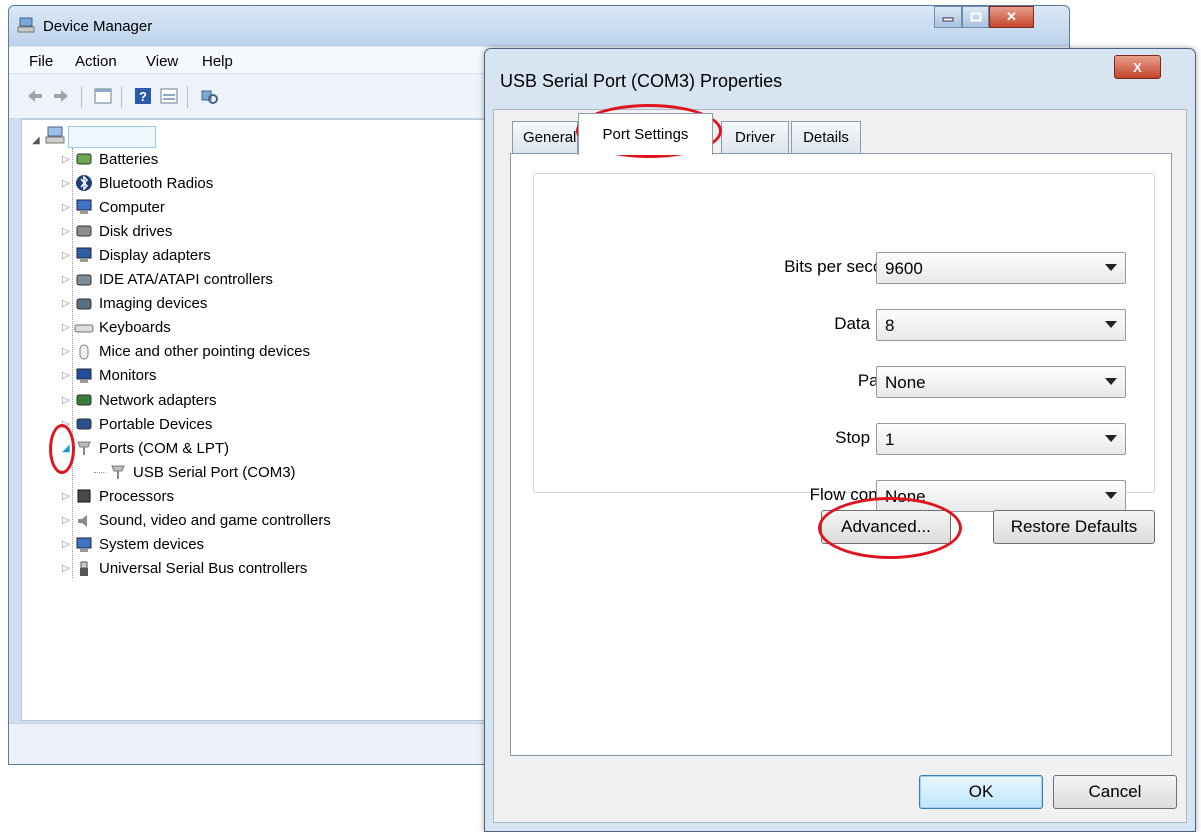  Describe the element at coordinates (36, 140) in the screenshot. I see `root-expander-icon: ◢` at that location.